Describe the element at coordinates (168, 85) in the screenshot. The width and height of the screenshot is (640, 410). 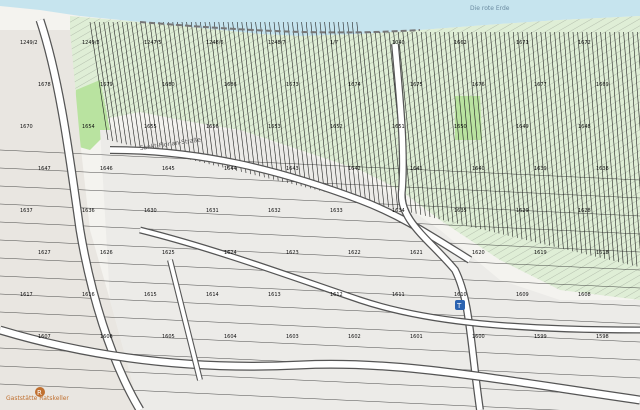
I see `parcel-number-label: 1680` at that location.